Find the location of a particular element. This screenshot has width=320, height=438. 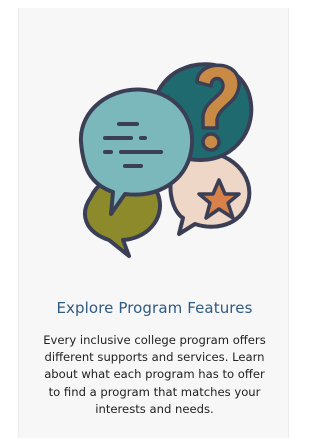

description-line: interests and needs. is located at coordinates (154, 408).